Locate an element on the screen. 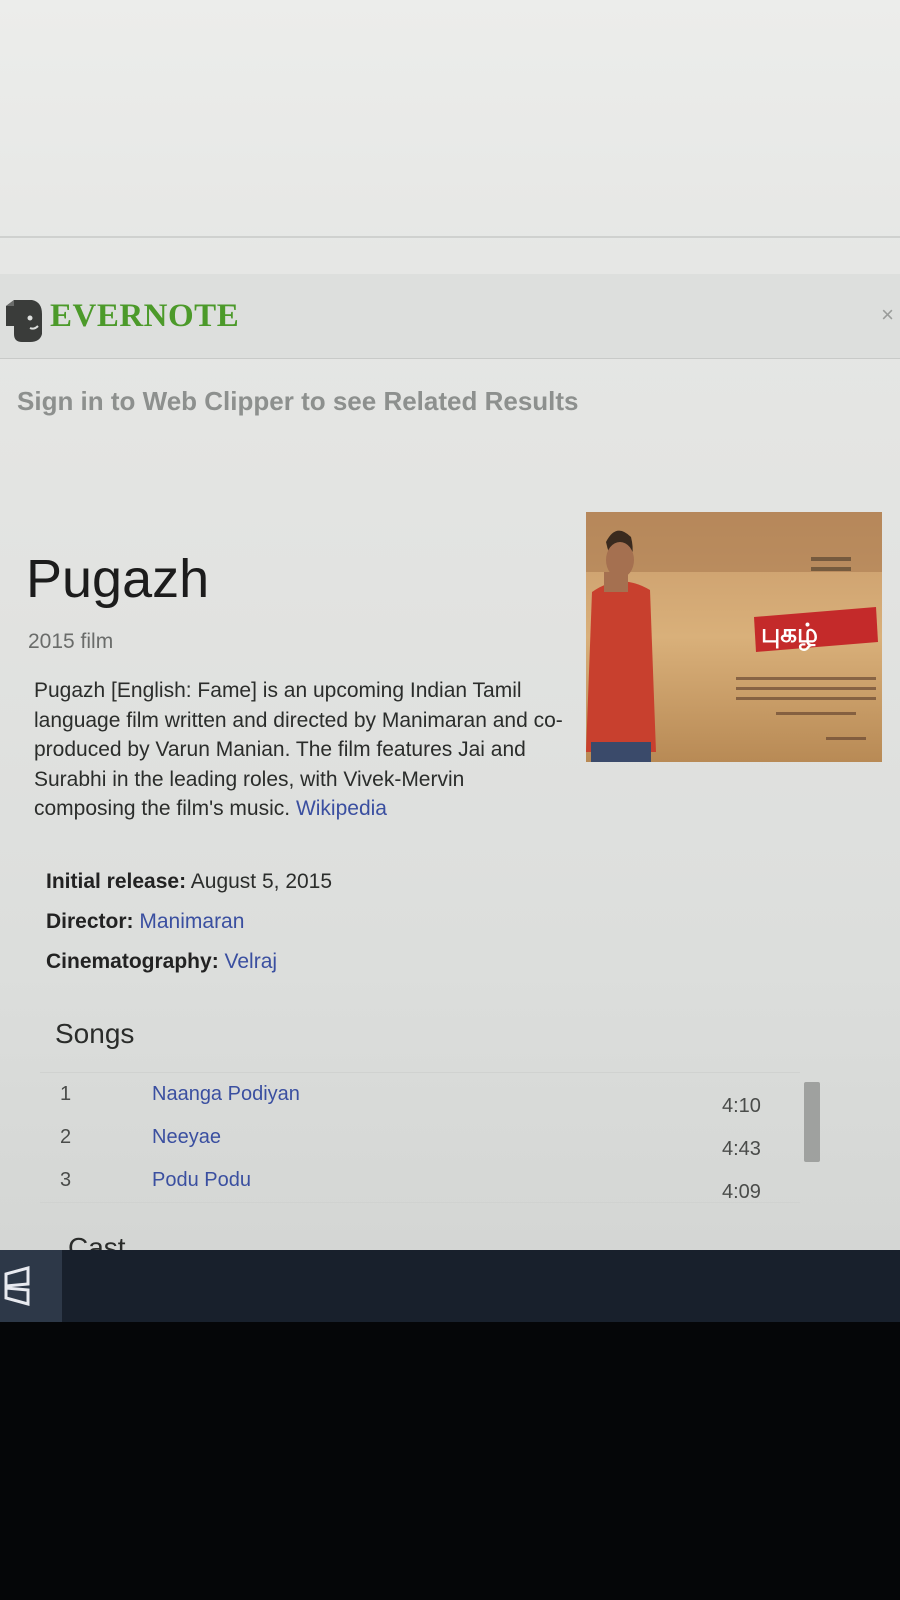  fact-value: August 5, 2015 is located at coordinates (261, 881).